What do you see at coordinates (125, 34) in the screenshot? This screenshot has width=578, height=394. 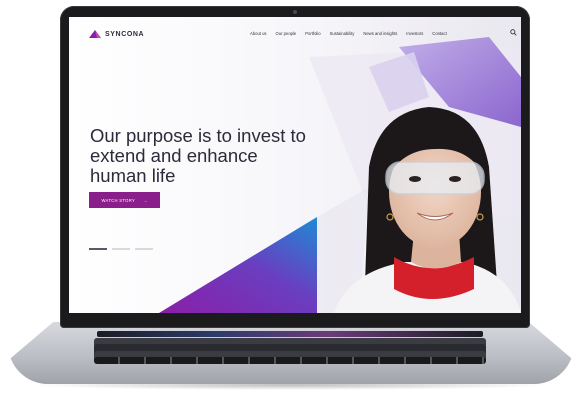 I see `brand-name: SYNCONA` at bounding box center [125, 34].